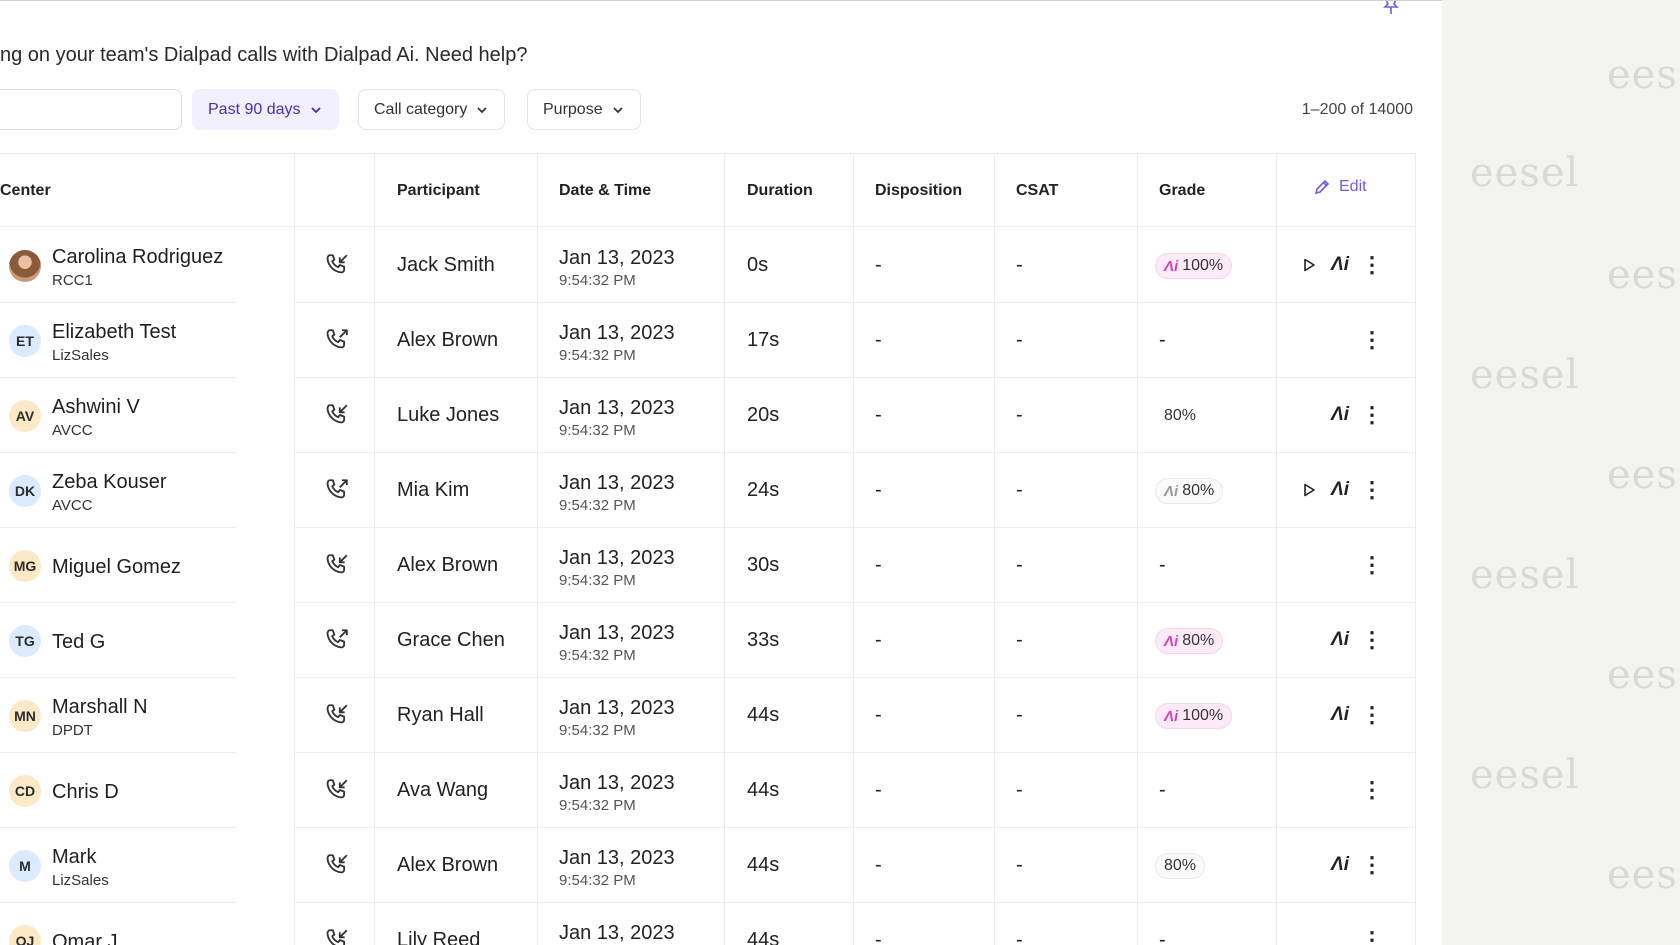 The image size is (1680, 945). Describe the element at coordinates (780, 190) in the screenshot. I see `header-duration: Duration` at that location.